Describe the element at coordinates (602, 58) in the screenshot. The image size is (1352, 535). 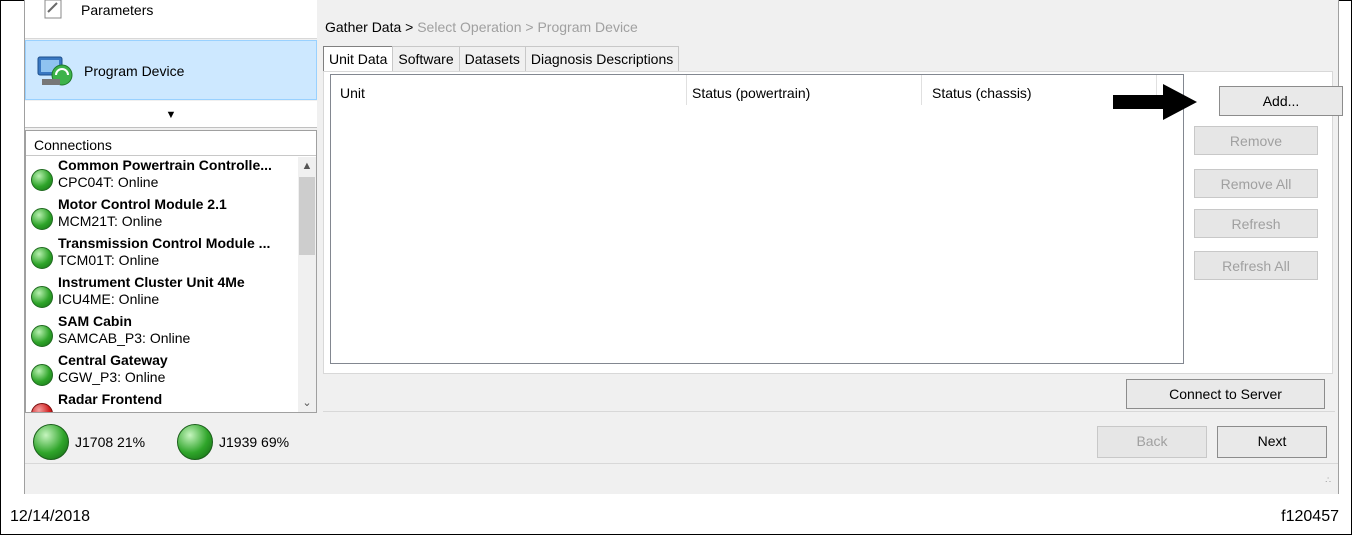
I see `tab-diagnosis-descriptions: Diagnosis Descriptions` at that location.